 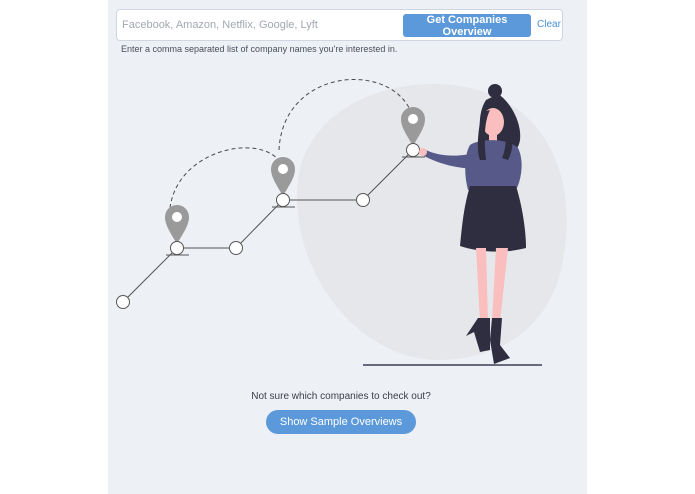 What do you see at coordinates (467, 26) in the screenshot?
I see `get-companies-overview-button: Get Companies Overview` at bounding box center [467, 26].